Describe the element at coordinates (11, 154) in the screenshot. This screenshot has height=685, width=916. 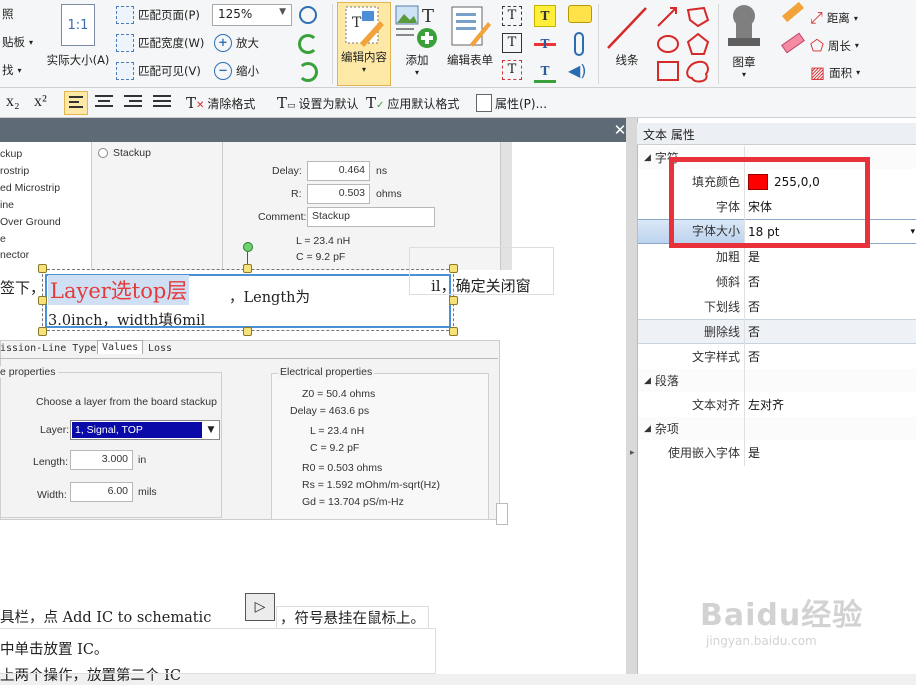
I see `list-item: ckup` at that location.